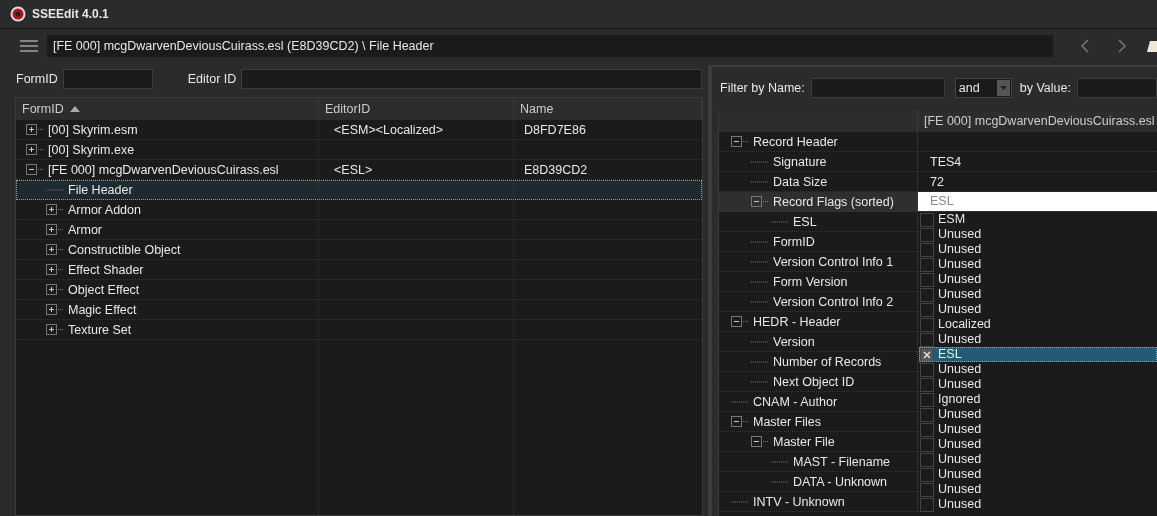 The image size is (1157, 516). What do you see at coordinates (416, 109) in the screenshot?
I see `column-header: EditorID` at bounding box center [416, 109].